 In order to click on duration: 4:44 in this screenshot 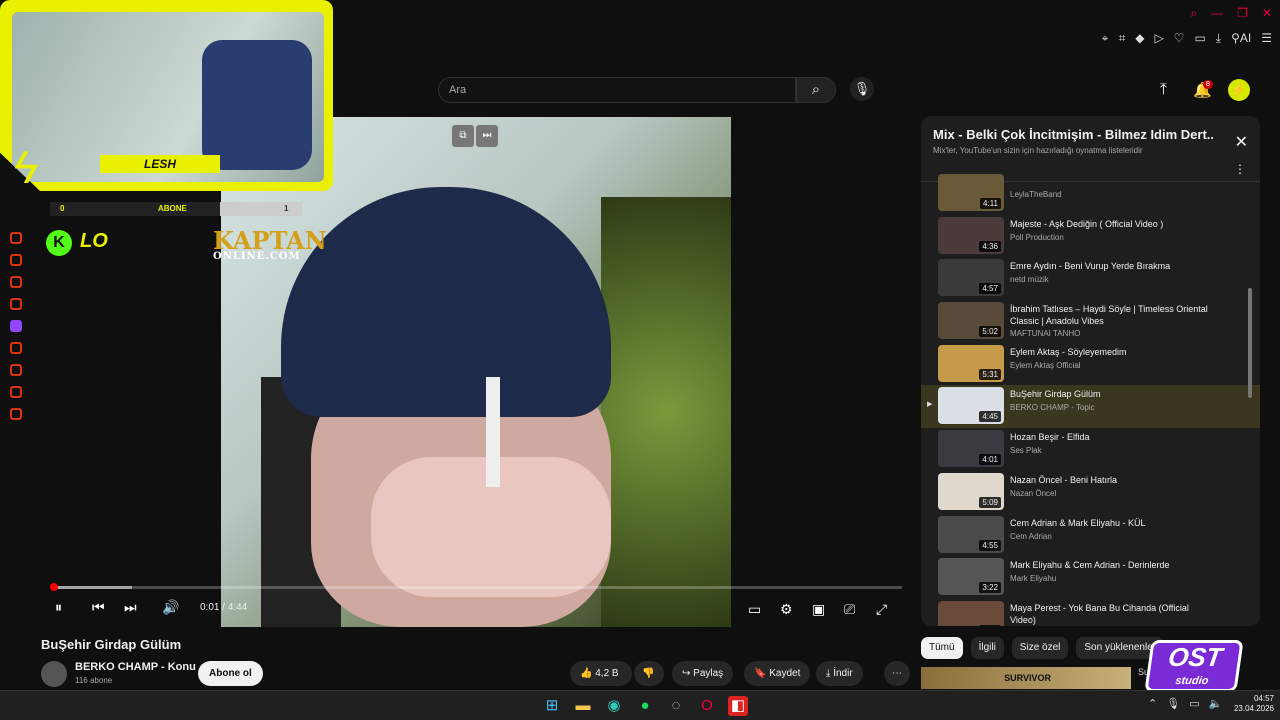, I will do `click(237, 607)`.